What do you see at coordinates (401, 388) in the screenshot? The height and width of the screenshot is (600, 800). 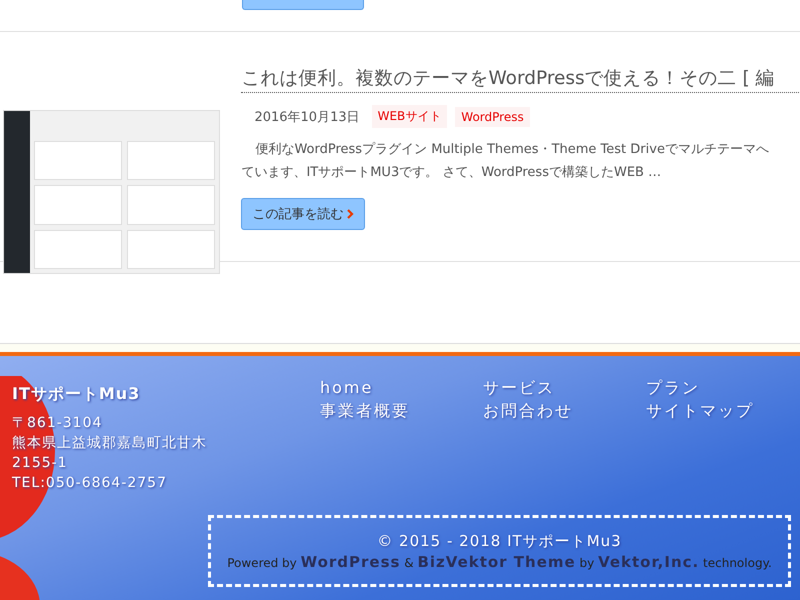 I see `footer-nav-link: home` at bounding box center [401, 388].